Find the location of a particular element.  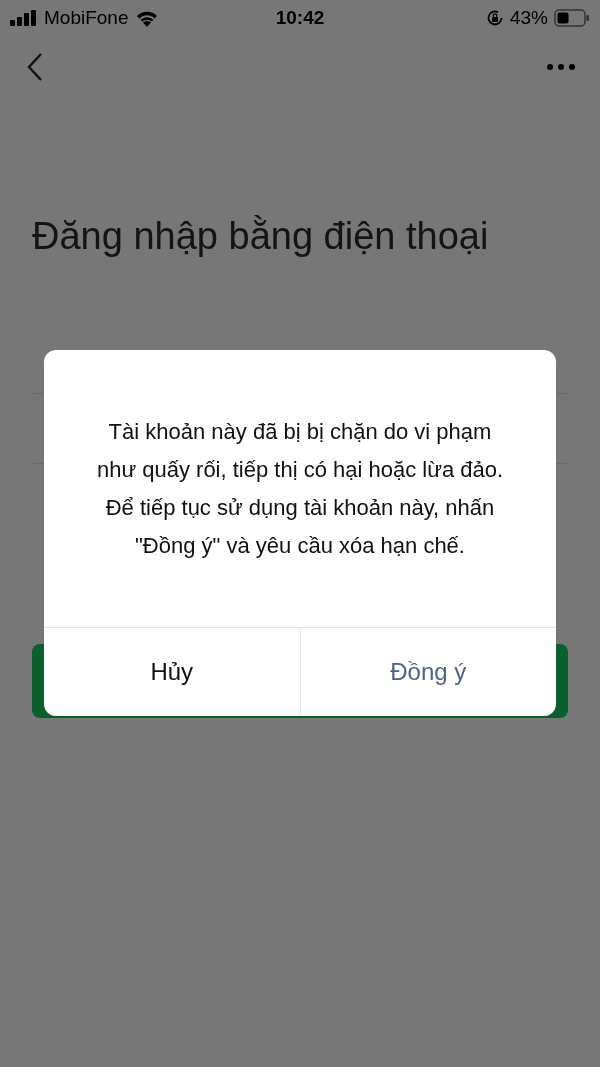

more-options-icon is located at coordinates (561, 67).